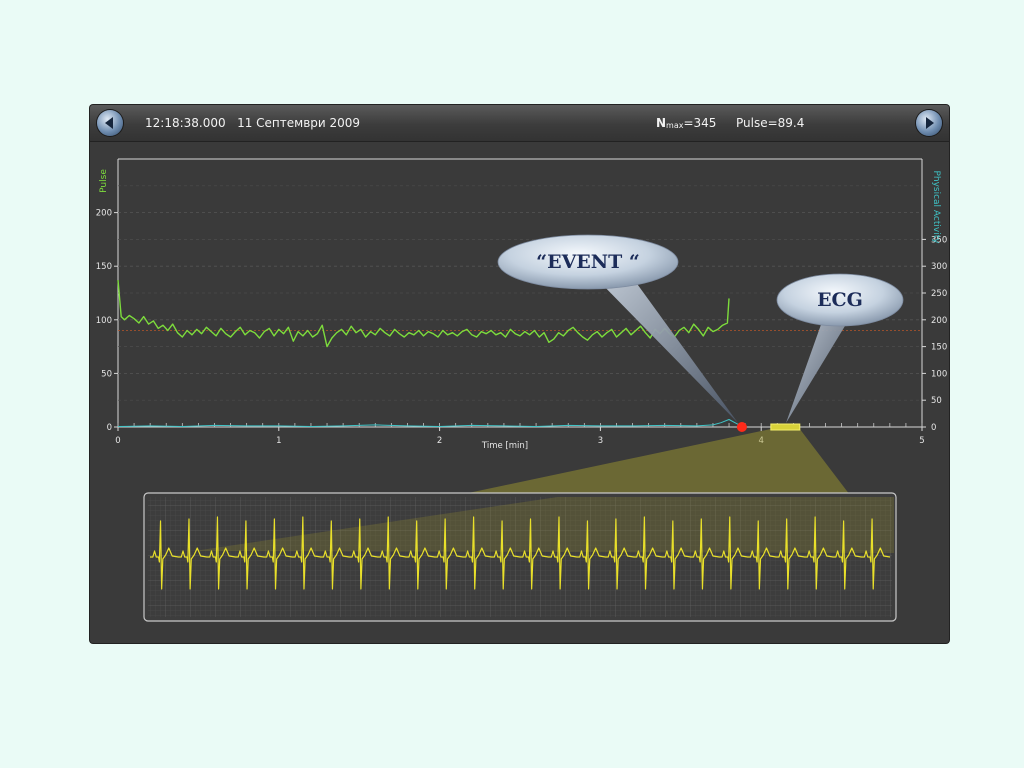 Image resolution: width=1024 pixels, height=768 pixels. I want to click on ecg-callout-text: ECG, so click(840, 300).